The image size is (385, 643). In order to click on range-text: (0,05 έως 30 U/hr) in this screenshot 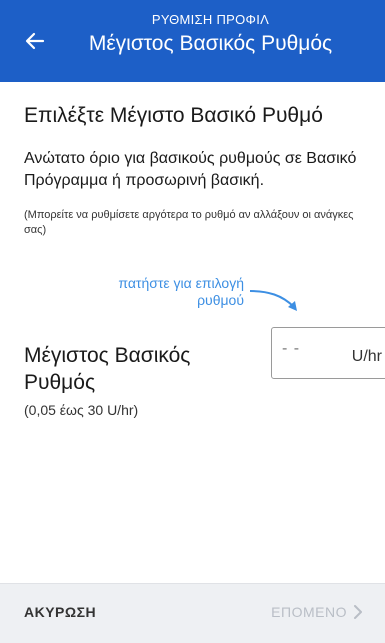, I will do `click(81, 410)`.